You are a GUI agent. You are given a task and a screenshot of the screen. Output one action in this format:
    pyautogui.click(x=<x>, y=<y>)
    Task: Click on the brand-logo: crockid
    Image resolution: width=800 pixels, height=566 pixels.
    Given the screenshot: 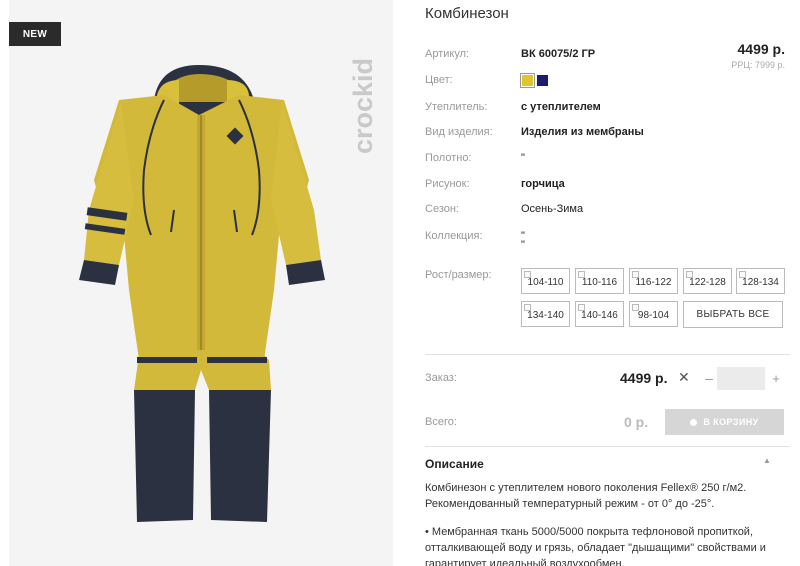 What is the action you would take?
    pyautogui.click(x=363, y=106)
    